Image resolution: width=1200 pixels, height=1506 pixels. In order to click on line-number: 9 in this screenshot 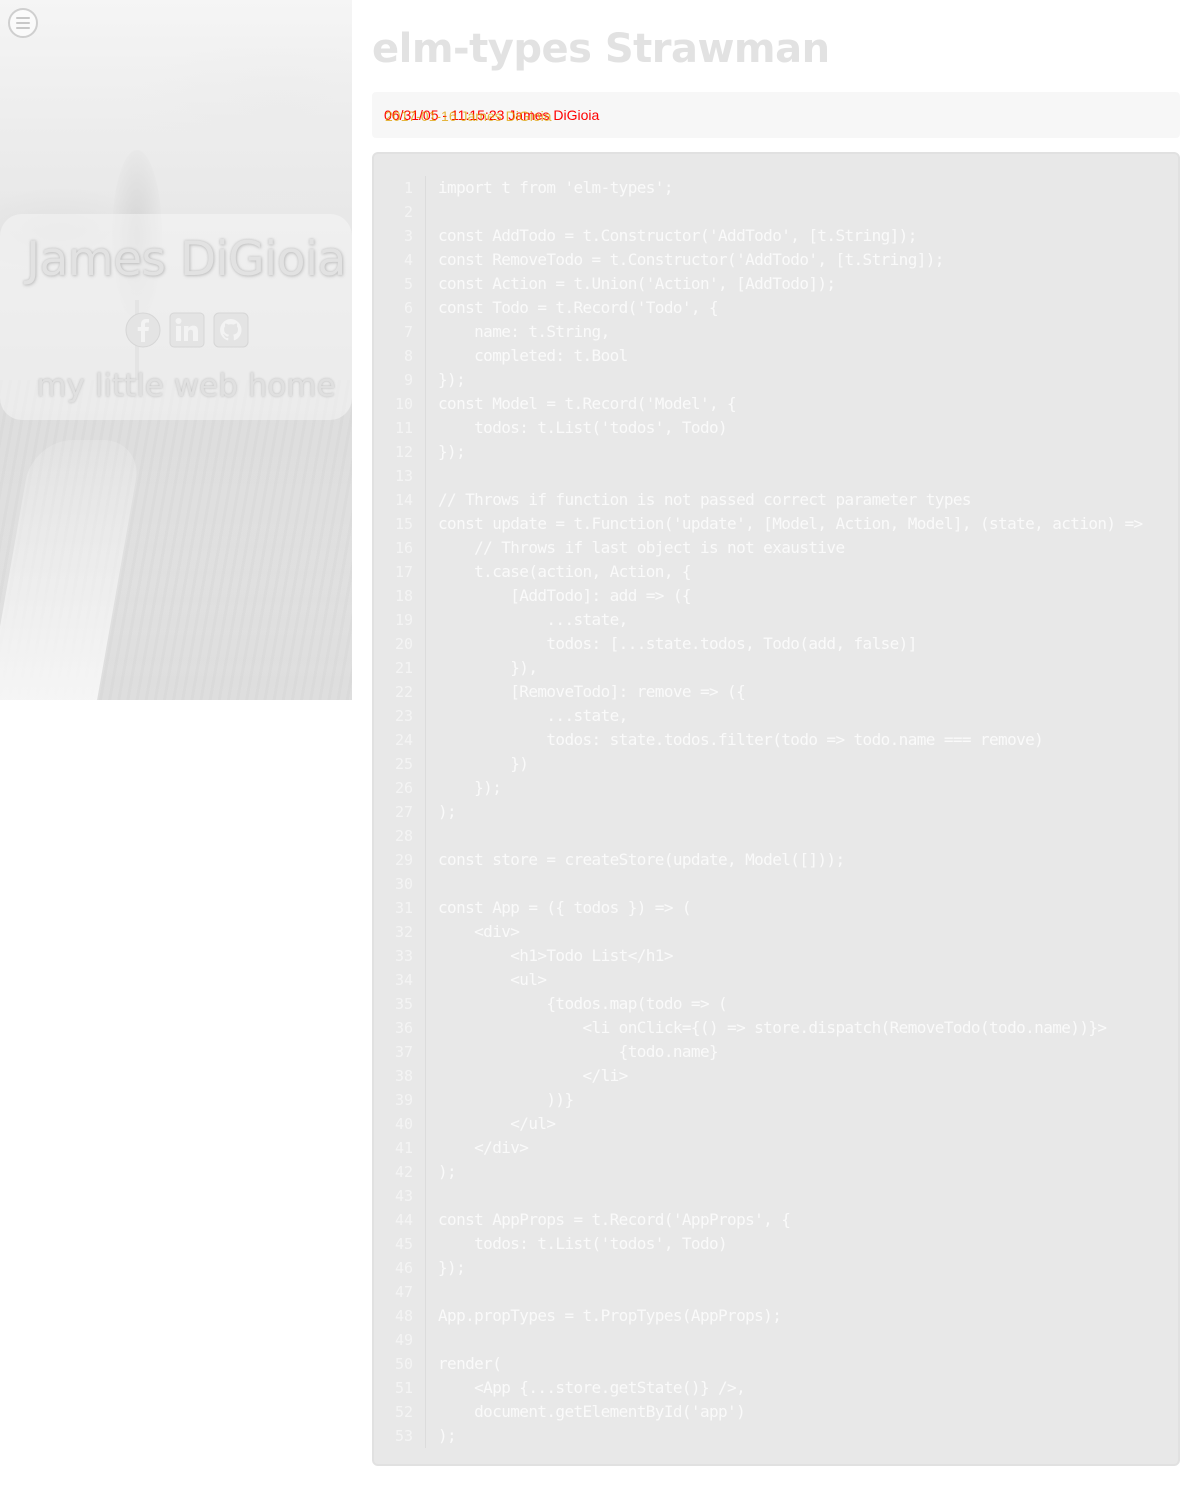, I will do `click(408, 380)`.